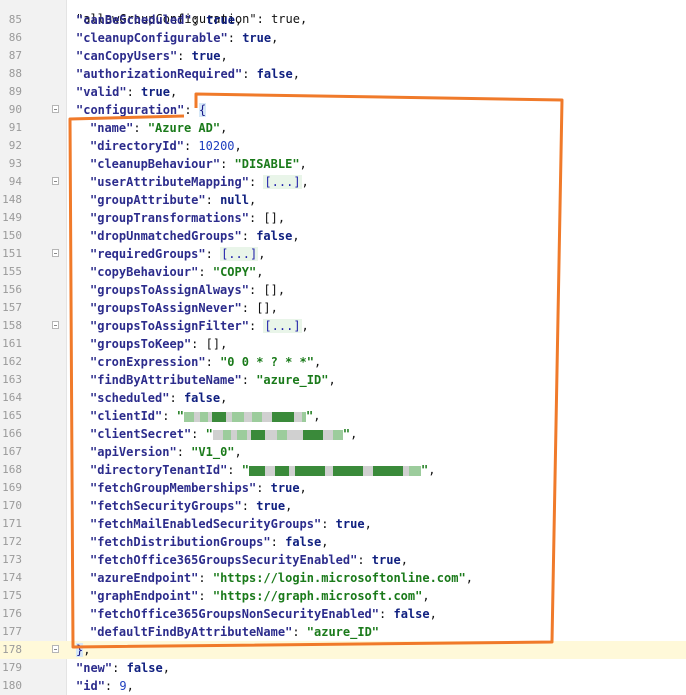 The height and width of the screenshot is (695, 686). I want to click on line-number: 176, so click(12, 613).